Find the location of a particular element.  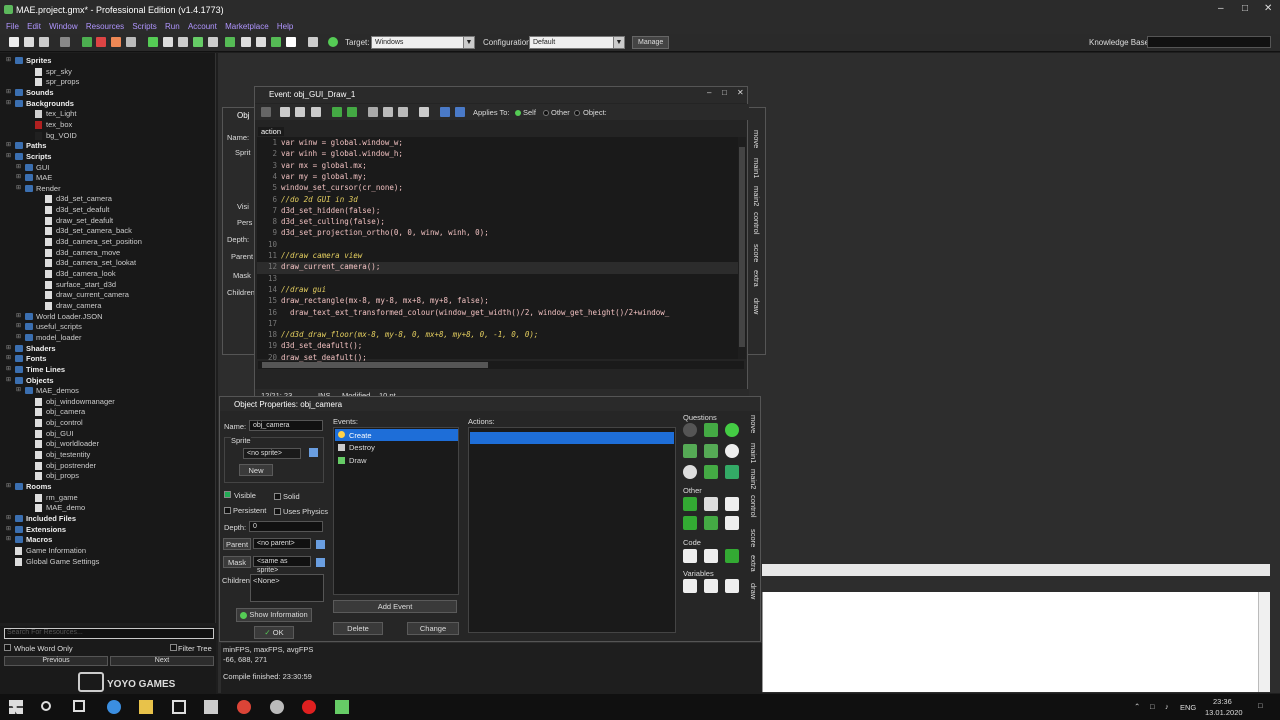

notification-icon: □ is located at coordinates (1260, 705).